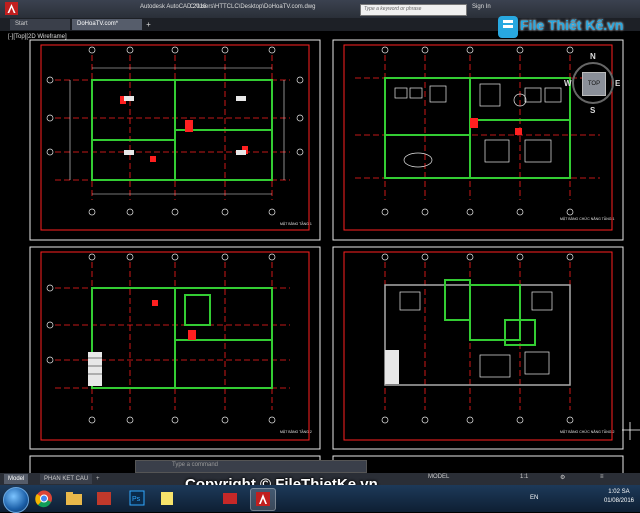  I want to click on sheet-caption-1: MẶT BẰNG TẦNG 1, so click(296, 223).